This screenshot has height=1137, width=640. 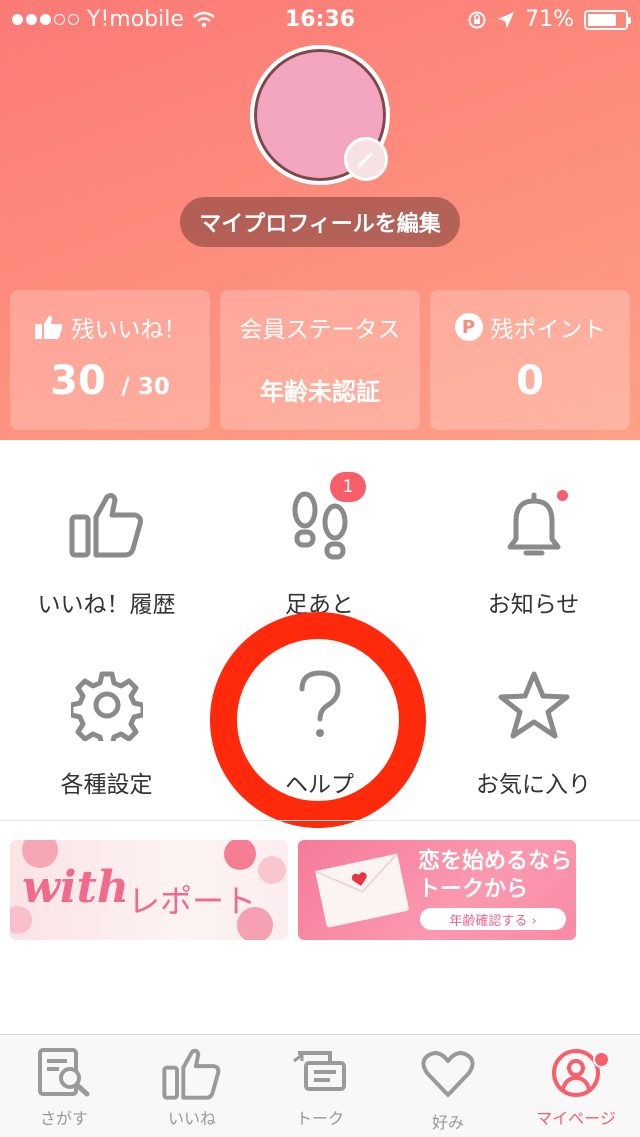 I want to click on like-history-label: いいね！履歴, so click(x=106, y=605).